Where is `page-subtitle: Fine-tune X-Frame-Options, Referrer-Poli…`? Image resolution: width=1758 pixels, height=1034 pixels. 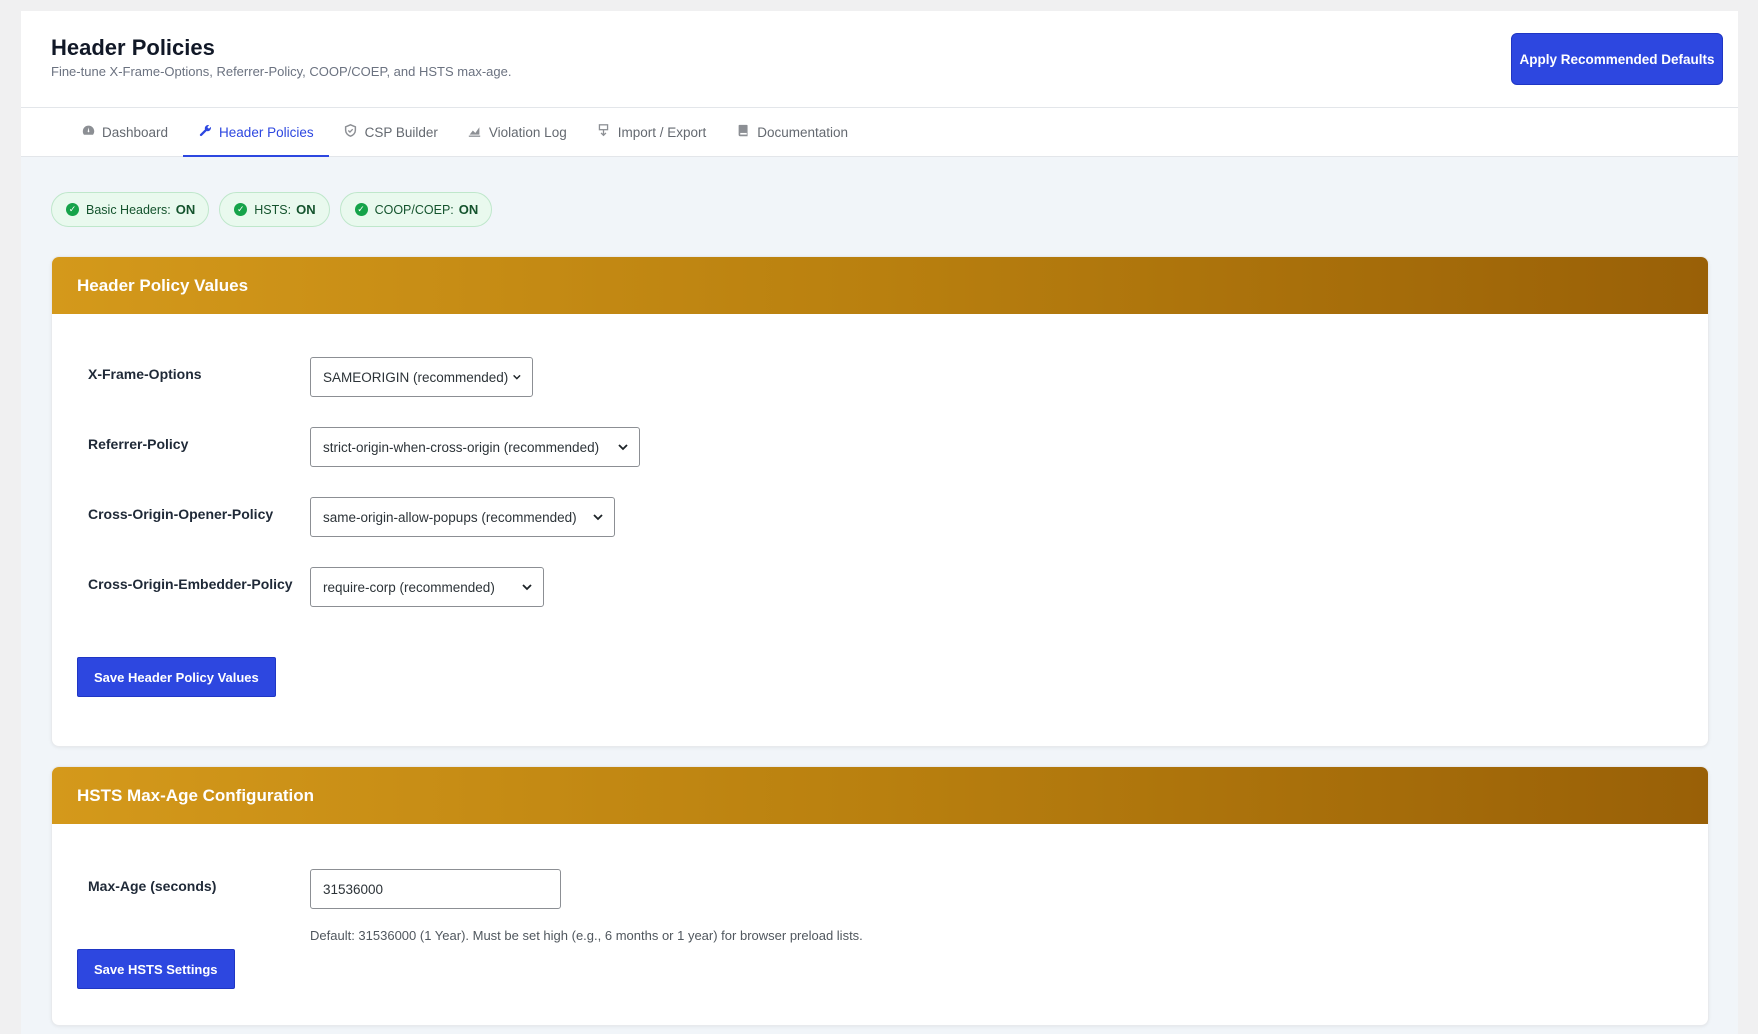 page-subtitle: Fine-tune X-Frame-Options, Referrer-Poli… is located at coordinates (281, 71).